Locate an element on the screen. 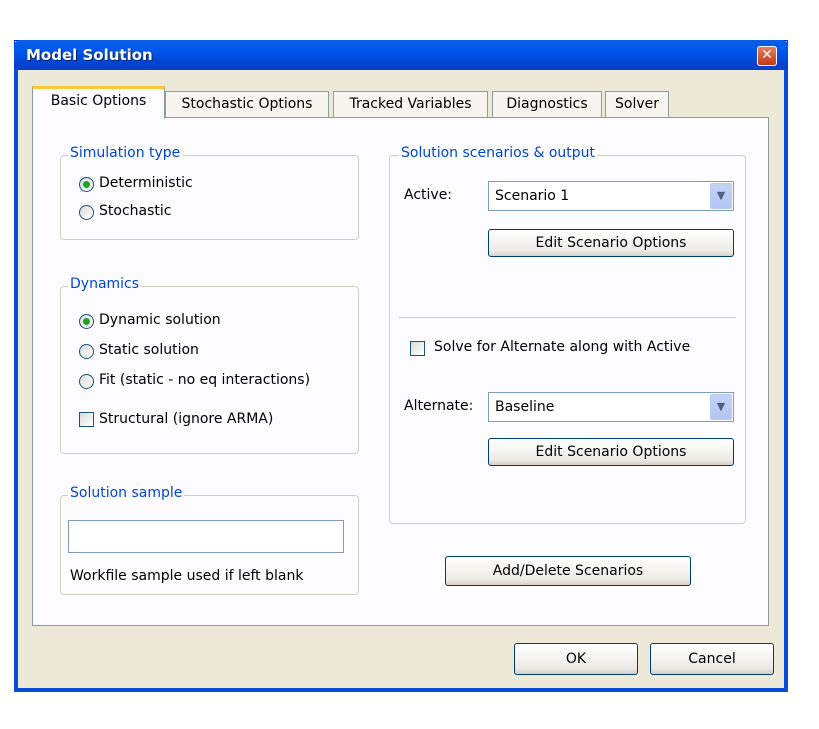 This screenshot has height=729, width=819. active-scenario-select: Scenario 1 ▼ is located at coordinates (611, 196).